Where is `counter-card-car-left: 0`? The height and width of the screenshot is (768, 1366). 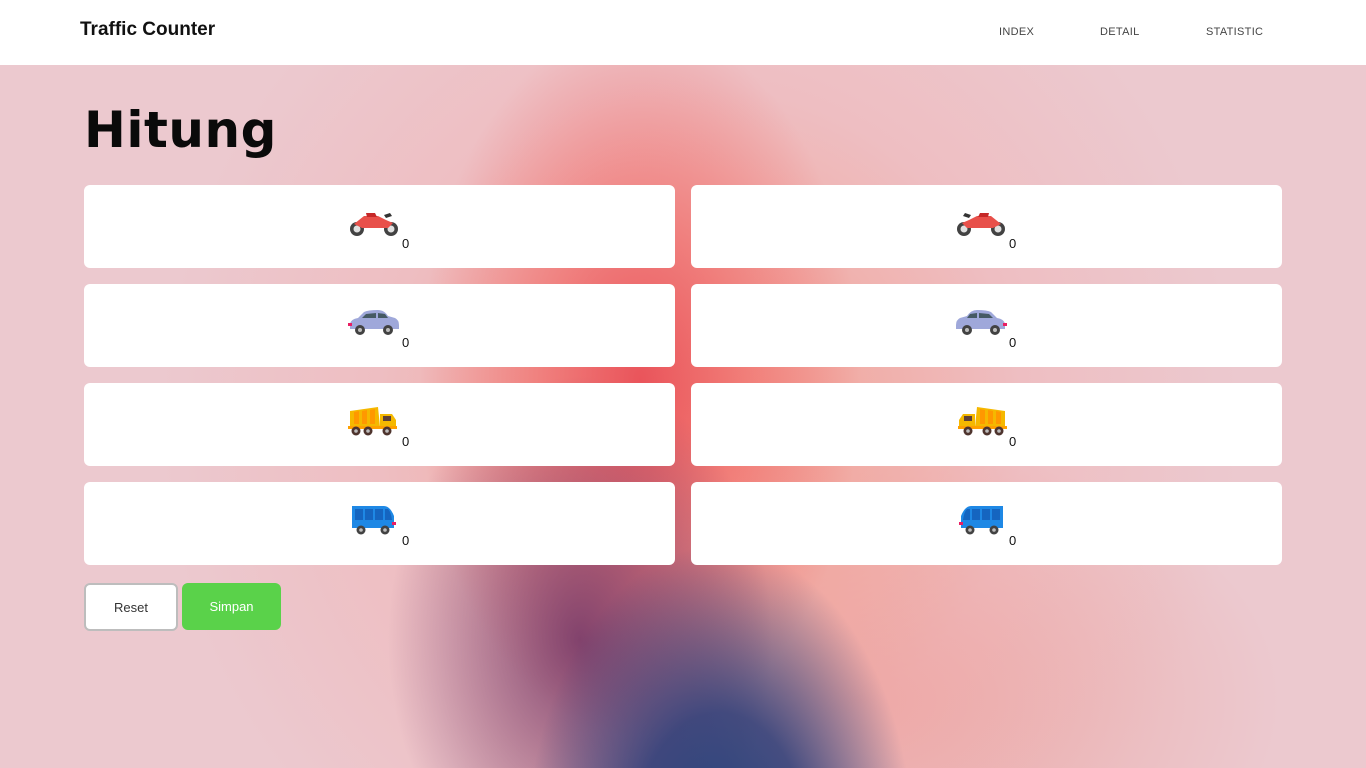 counter-card-car-left: 0 is located at coordinates (379, 325).